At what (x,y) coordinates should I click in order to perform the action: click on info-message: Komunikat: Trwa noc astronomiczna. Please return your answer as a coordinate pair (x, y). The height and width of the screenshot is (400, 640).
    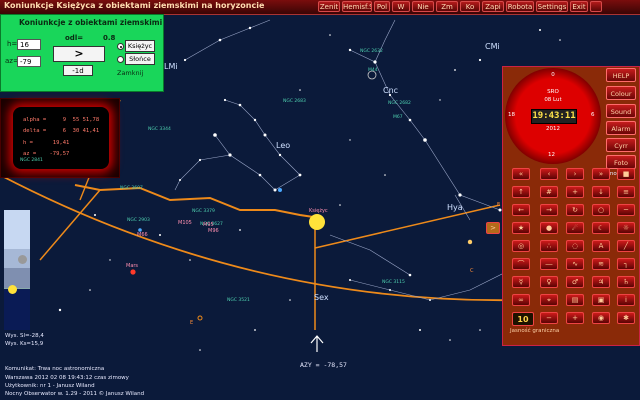
    Looking at the image, I should click on (55, 369).